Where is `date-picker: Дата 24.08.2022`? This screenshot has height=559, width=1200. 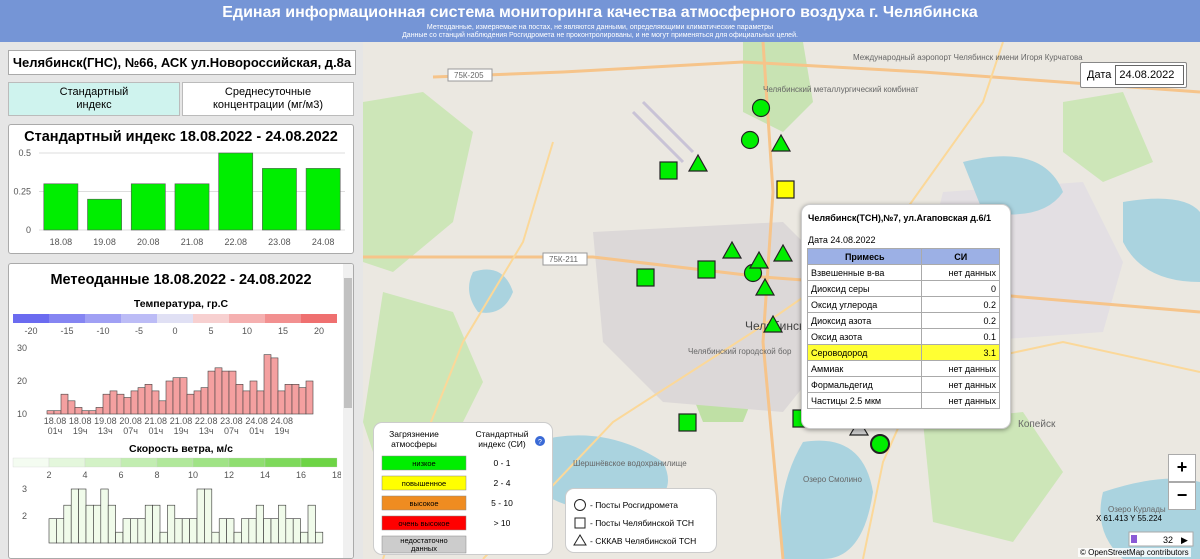 date-picker: Дата 24.08.2022 is located at coordinates (1133, 75).